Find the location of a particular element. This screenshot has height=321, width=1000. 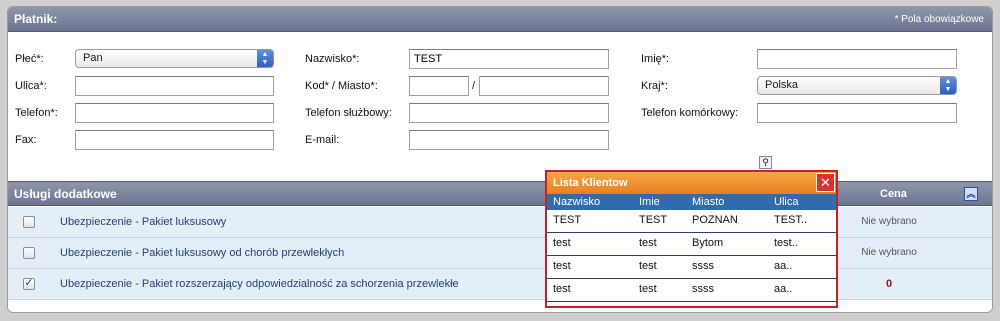

client-city: POZNAN is located at coordinates (715, 220).